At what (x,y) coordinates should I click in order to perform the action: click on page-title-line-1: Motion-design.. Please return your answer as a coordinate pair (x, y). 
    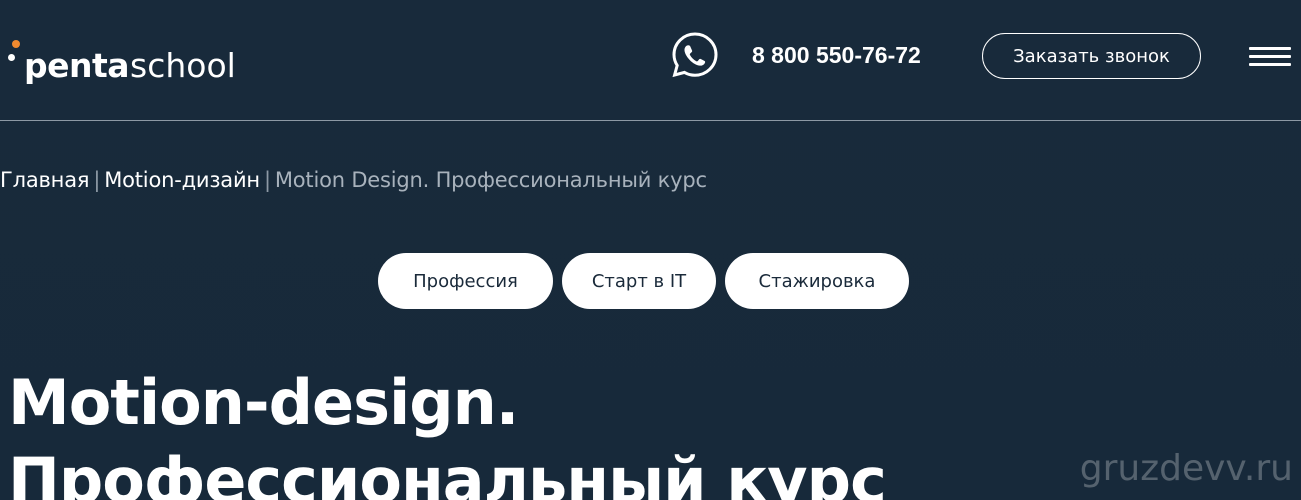
    Looking at the image, I should click on (263, 402).